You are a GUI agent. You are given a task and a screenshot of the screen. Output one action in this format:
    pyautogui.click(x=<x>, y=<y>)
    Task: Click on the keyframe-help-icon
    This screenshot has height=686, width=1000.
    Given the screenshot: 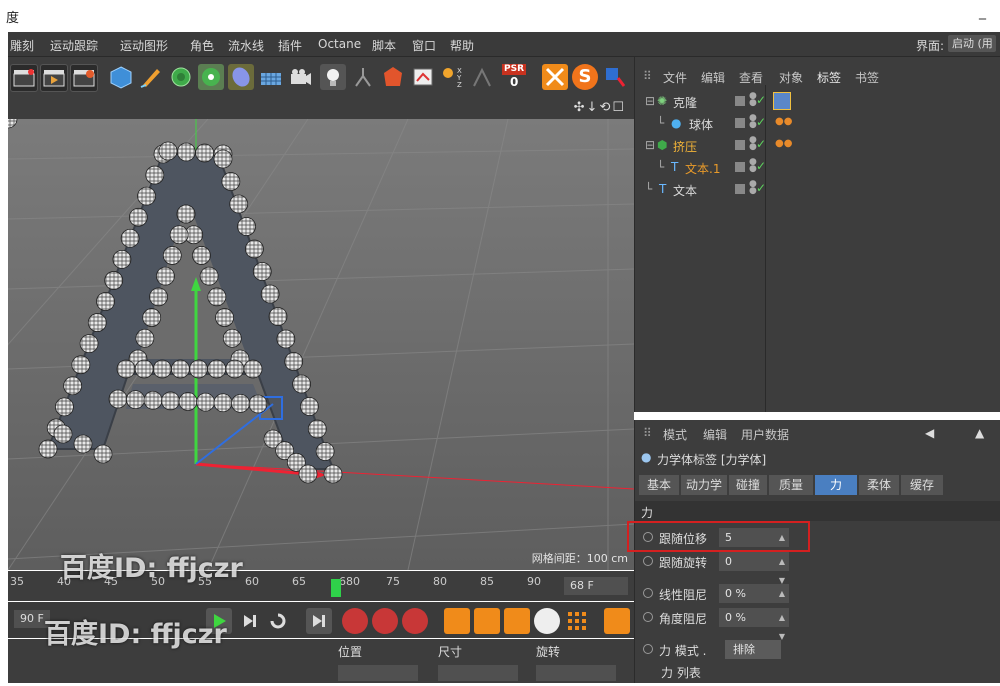 What is the action you would take?
    pyautogui.click(x=415, y=621)
    